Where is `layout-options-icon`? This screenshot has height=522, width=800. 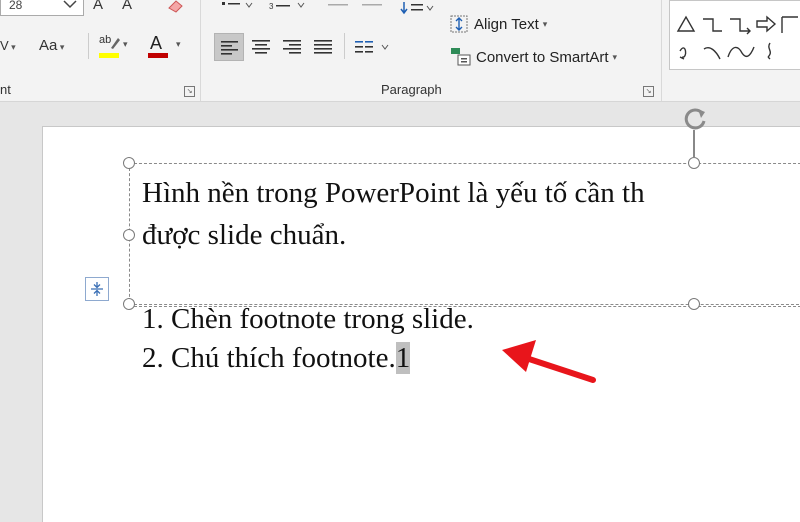 layout-options-icon is located at coordinates (97, 289).